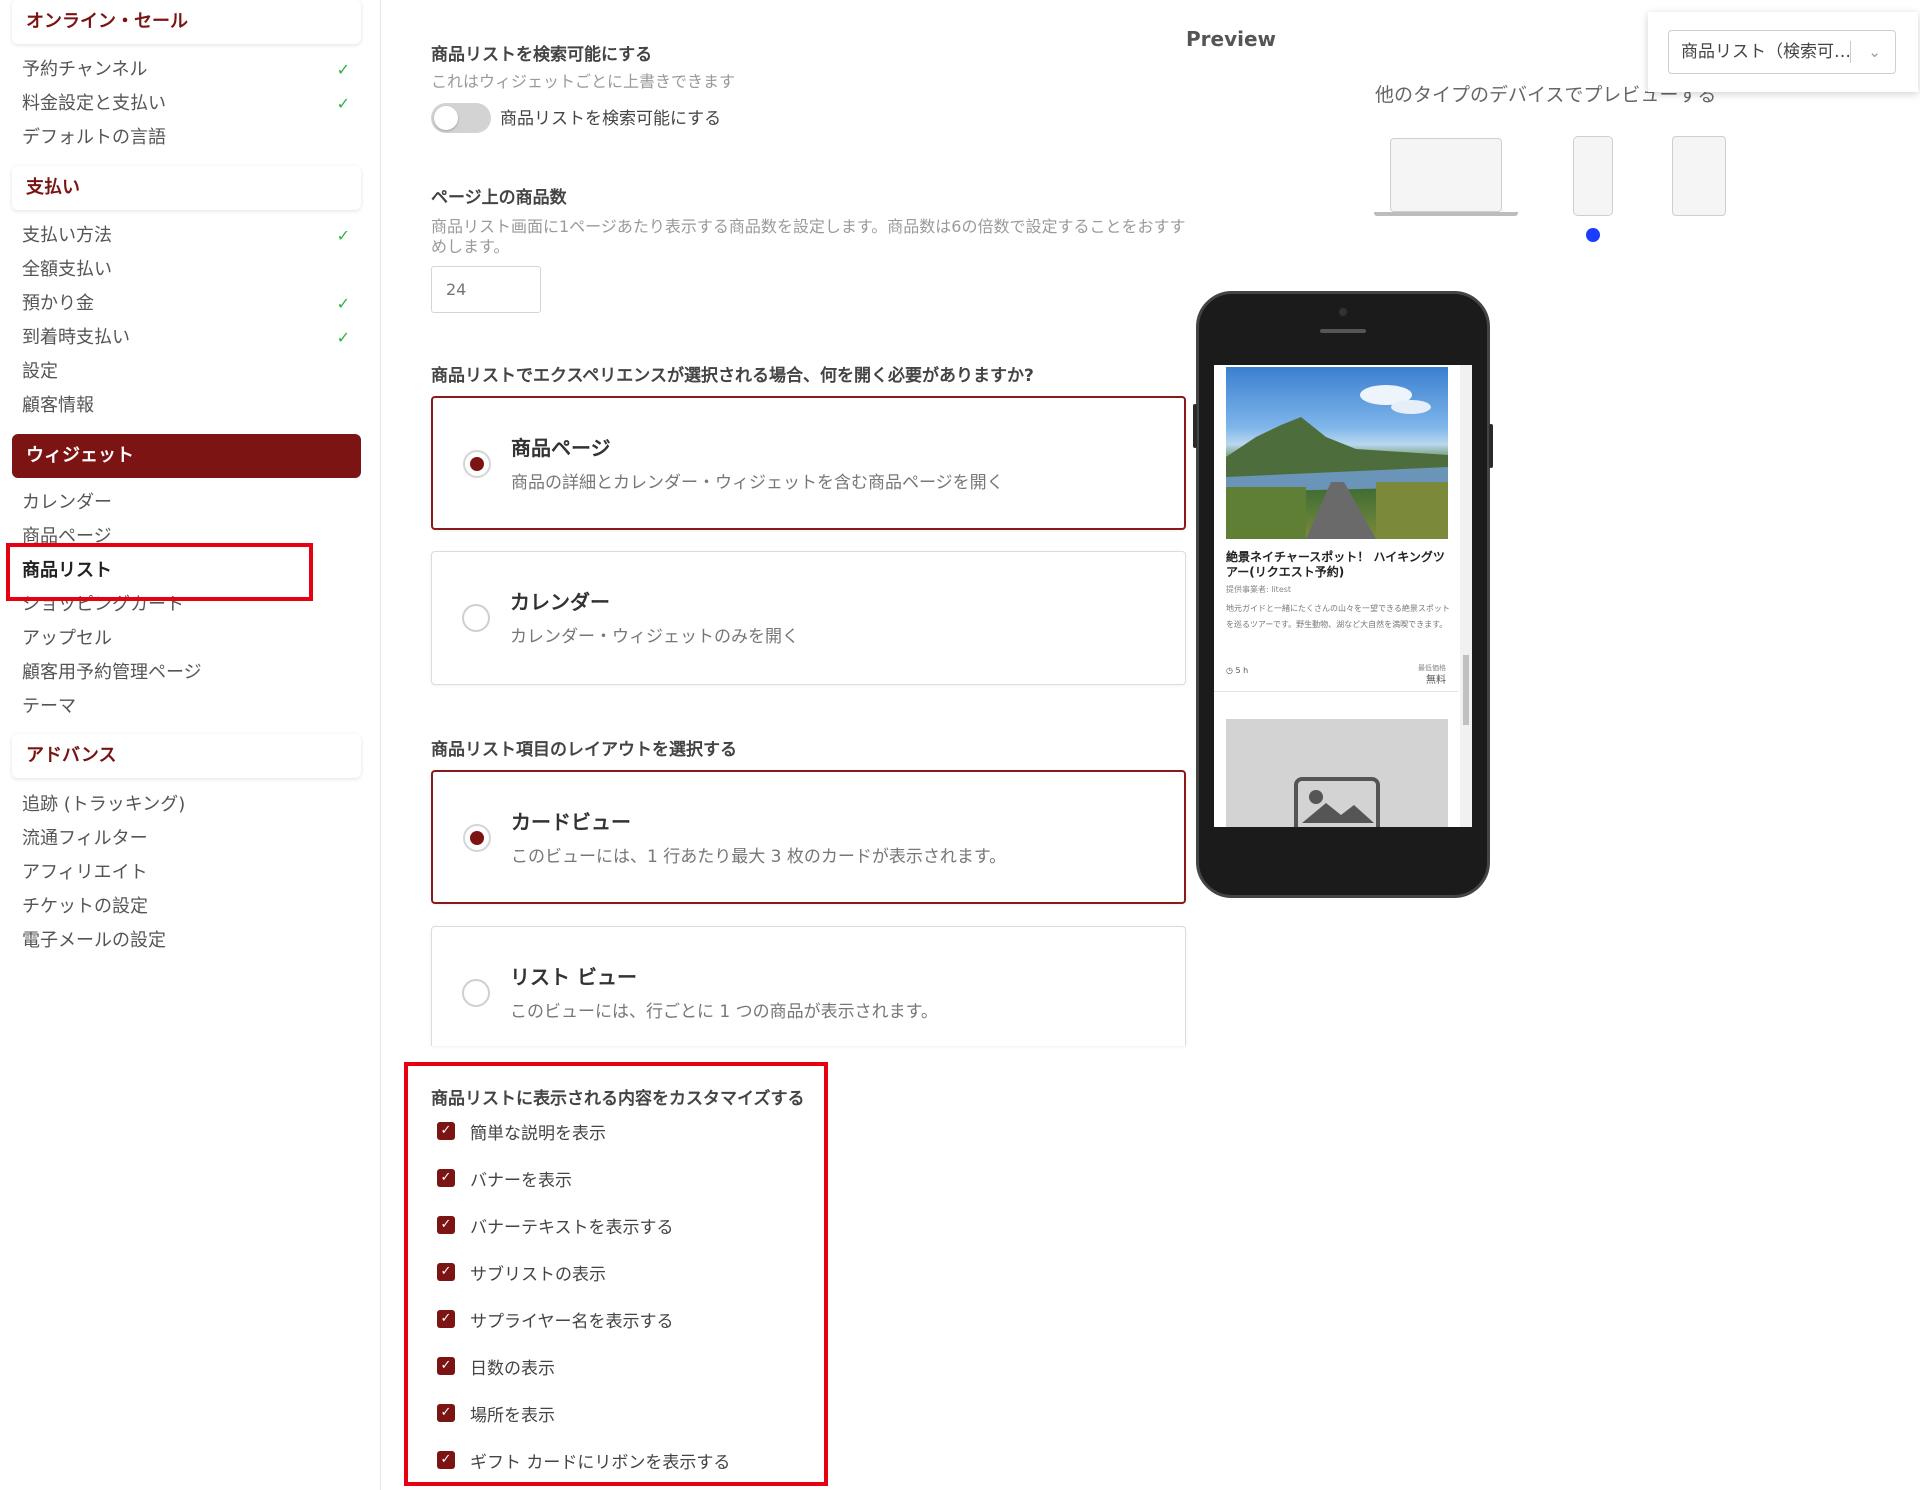 This screenshot has width=1920, height=1490. What do you see at coordinates (192, 873) in the screenshot?
I see `sidebar-item-affiliate: アフィリエイト` at bounding box center [192, 873].